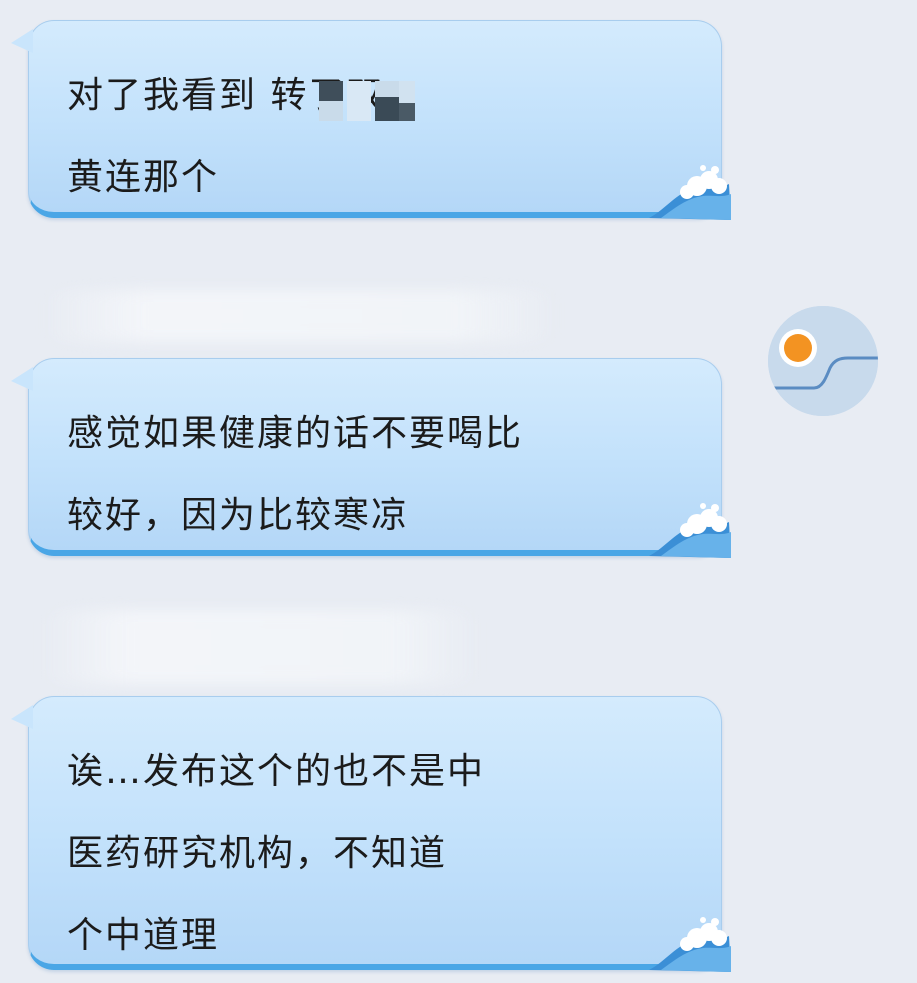 This screenshot has width=917, height=983. I want to click on avatar, so click(823, 361).